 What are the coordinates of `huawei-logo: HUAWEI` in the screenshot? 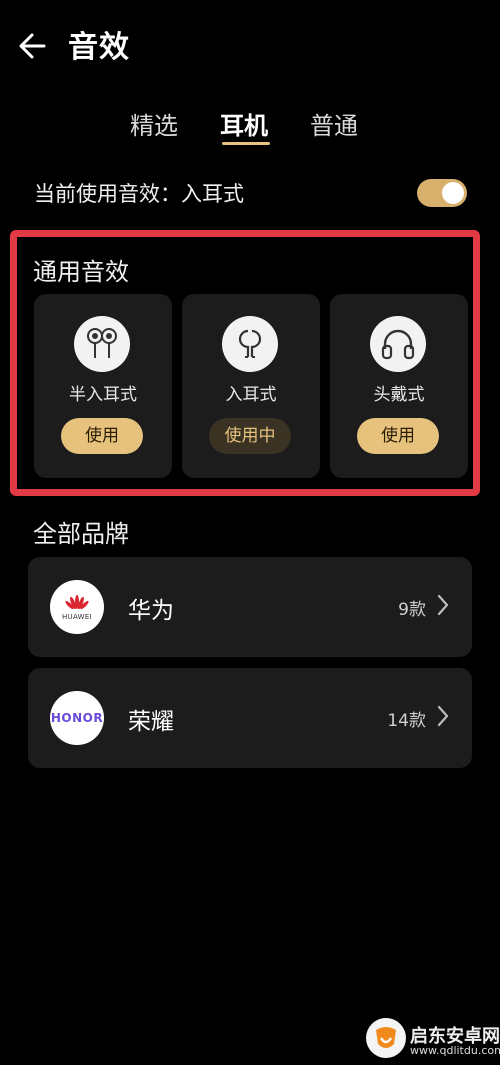 It's located at (77, 607).